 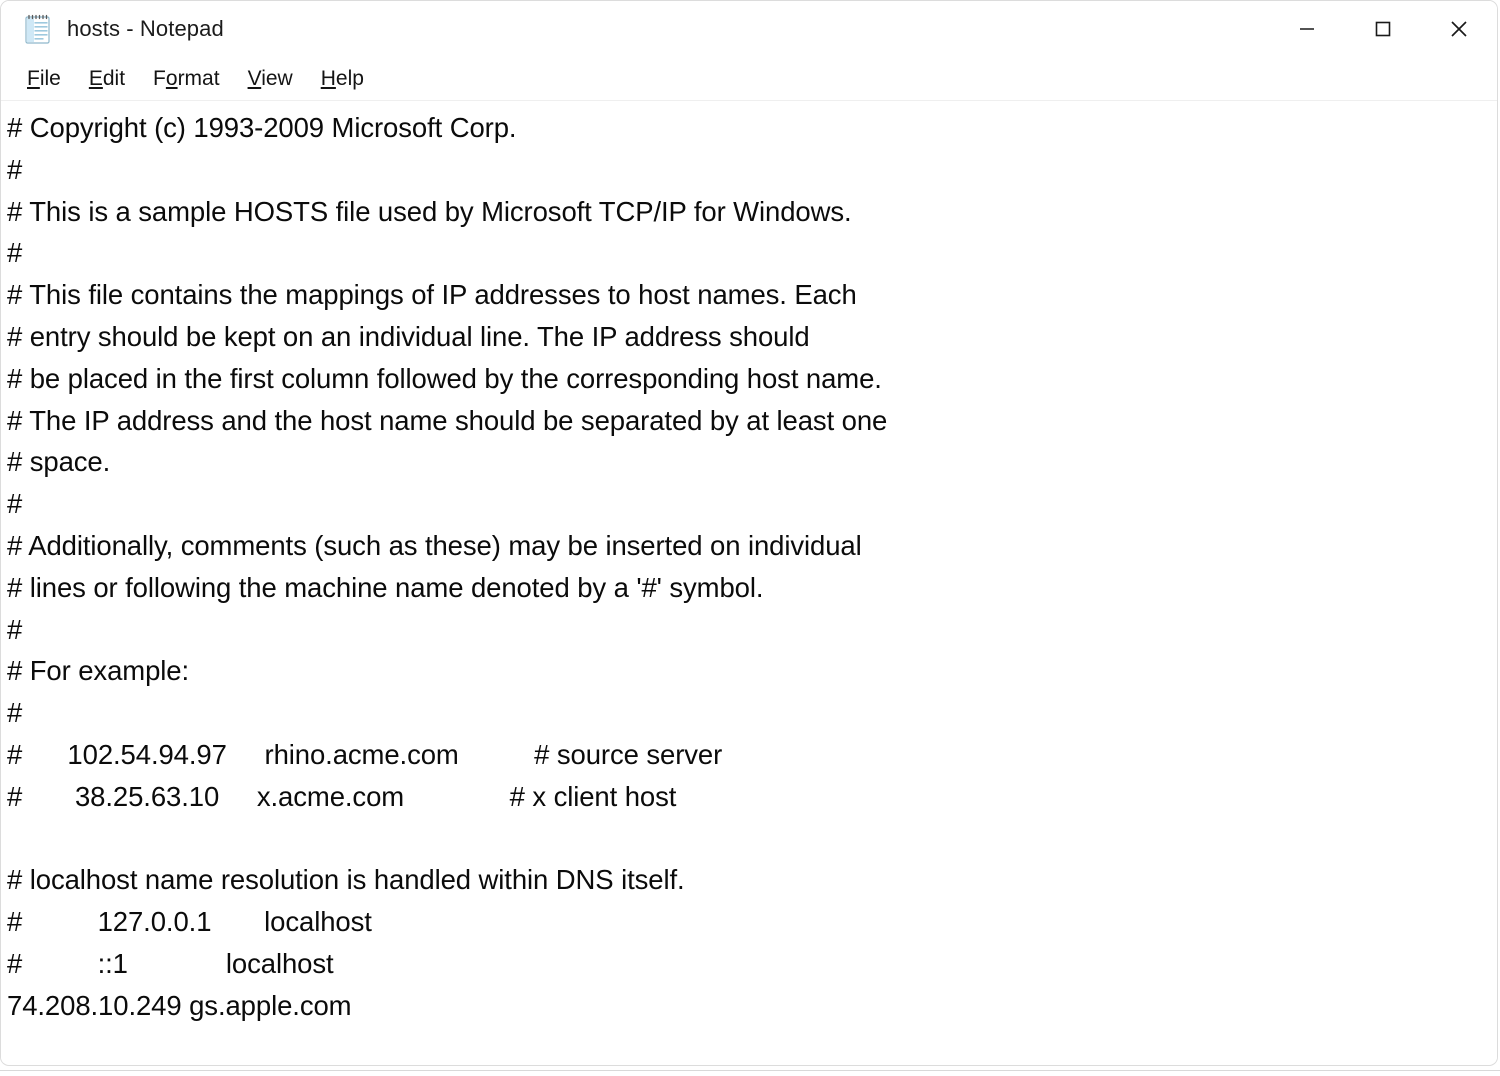 What do you see at coordinates (749, 79) in the screenshot?
I see `menu-bar: File Edit Format View Help` at bounding box center [749, 79].